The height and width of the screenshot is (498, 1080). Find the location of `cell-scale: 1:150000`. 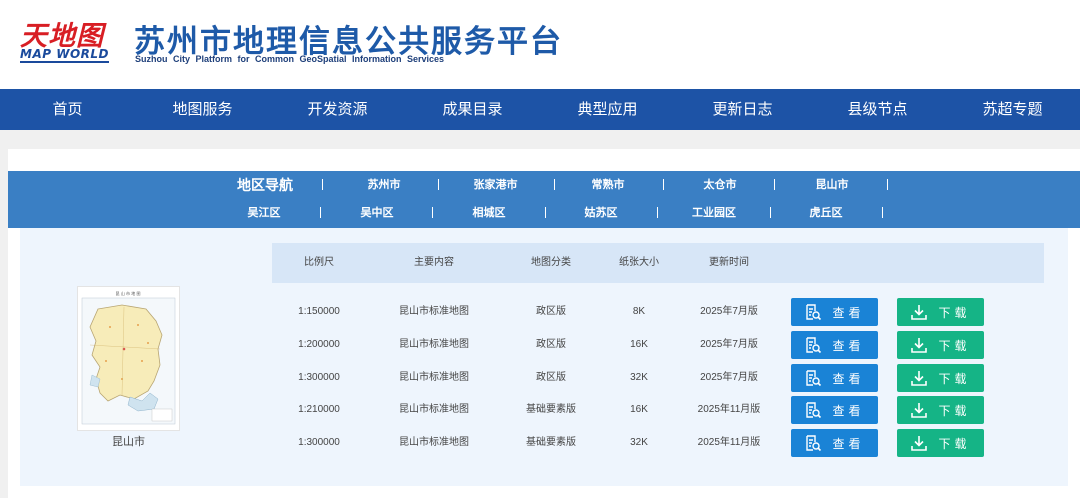

cell-scale: 1:150000 is located at coordinates (319, 311).